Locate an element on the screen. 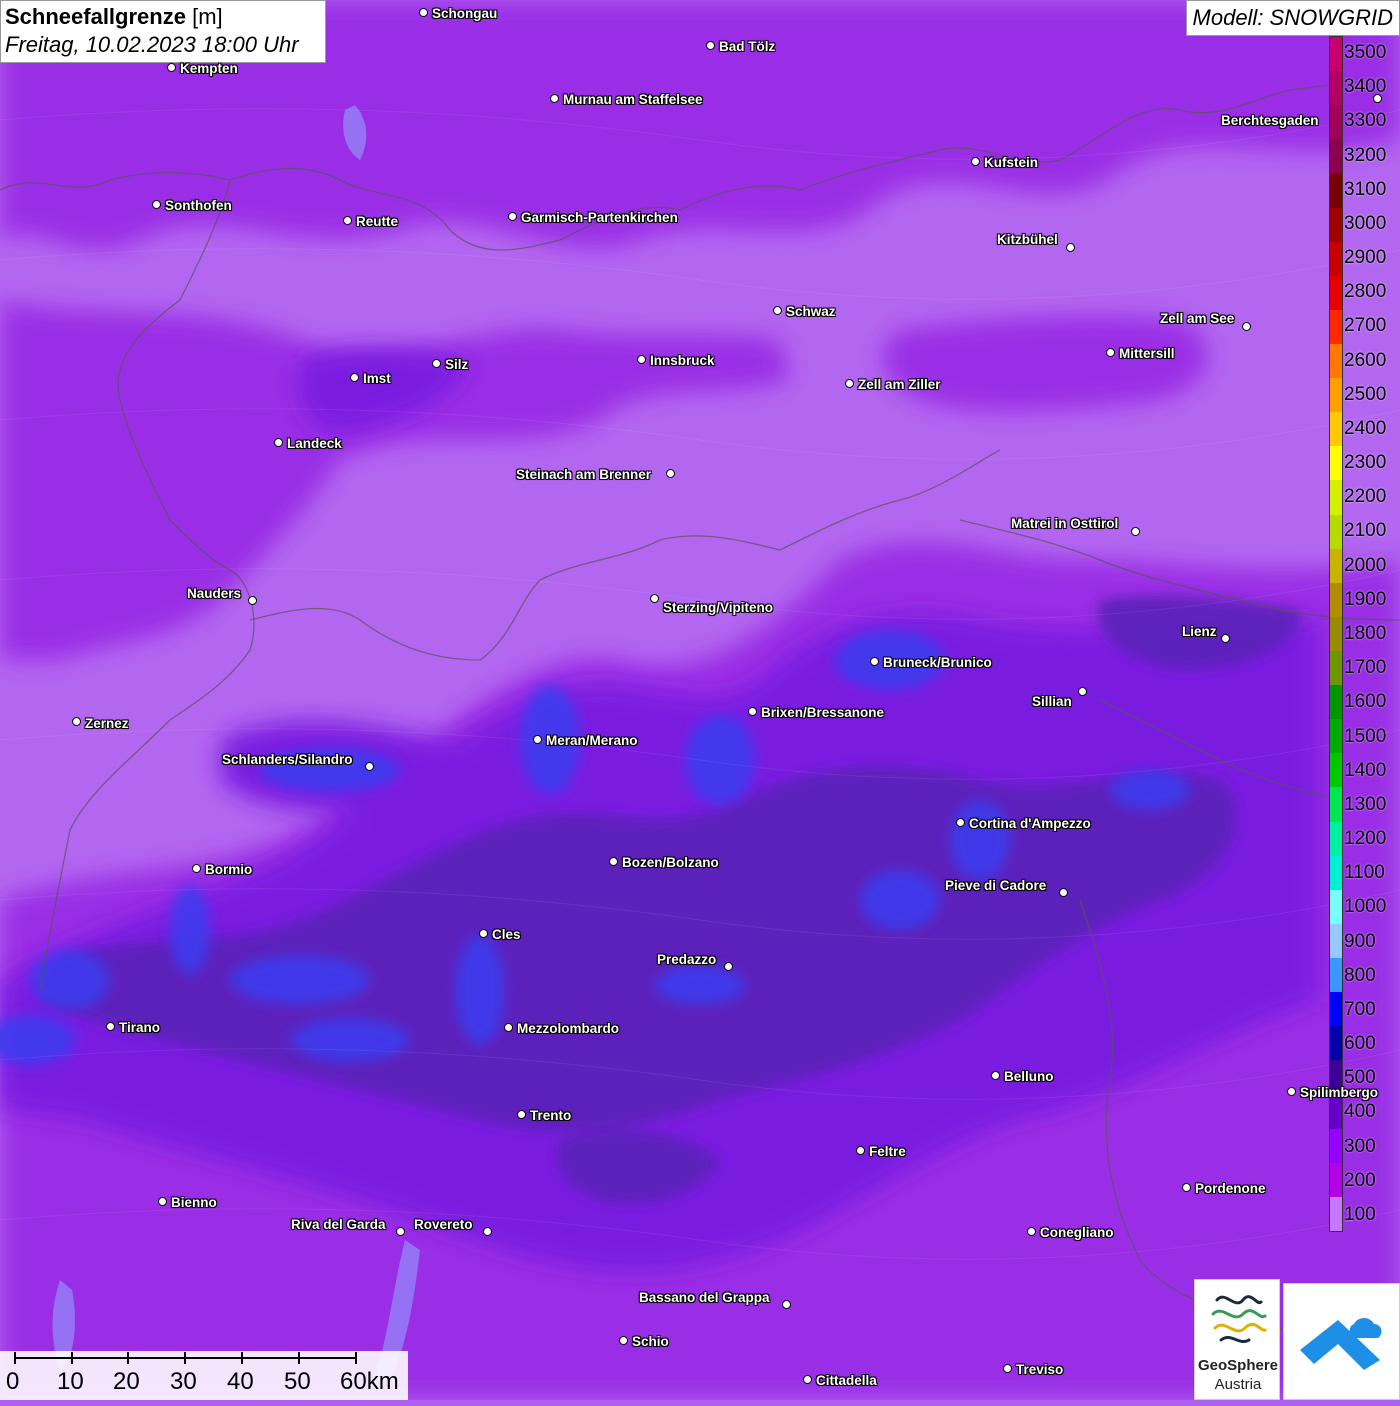 Image resolution: width=1400 pixels, height=1406 pixels. legend-label: 100 is located at coordinates (1360, 1214).